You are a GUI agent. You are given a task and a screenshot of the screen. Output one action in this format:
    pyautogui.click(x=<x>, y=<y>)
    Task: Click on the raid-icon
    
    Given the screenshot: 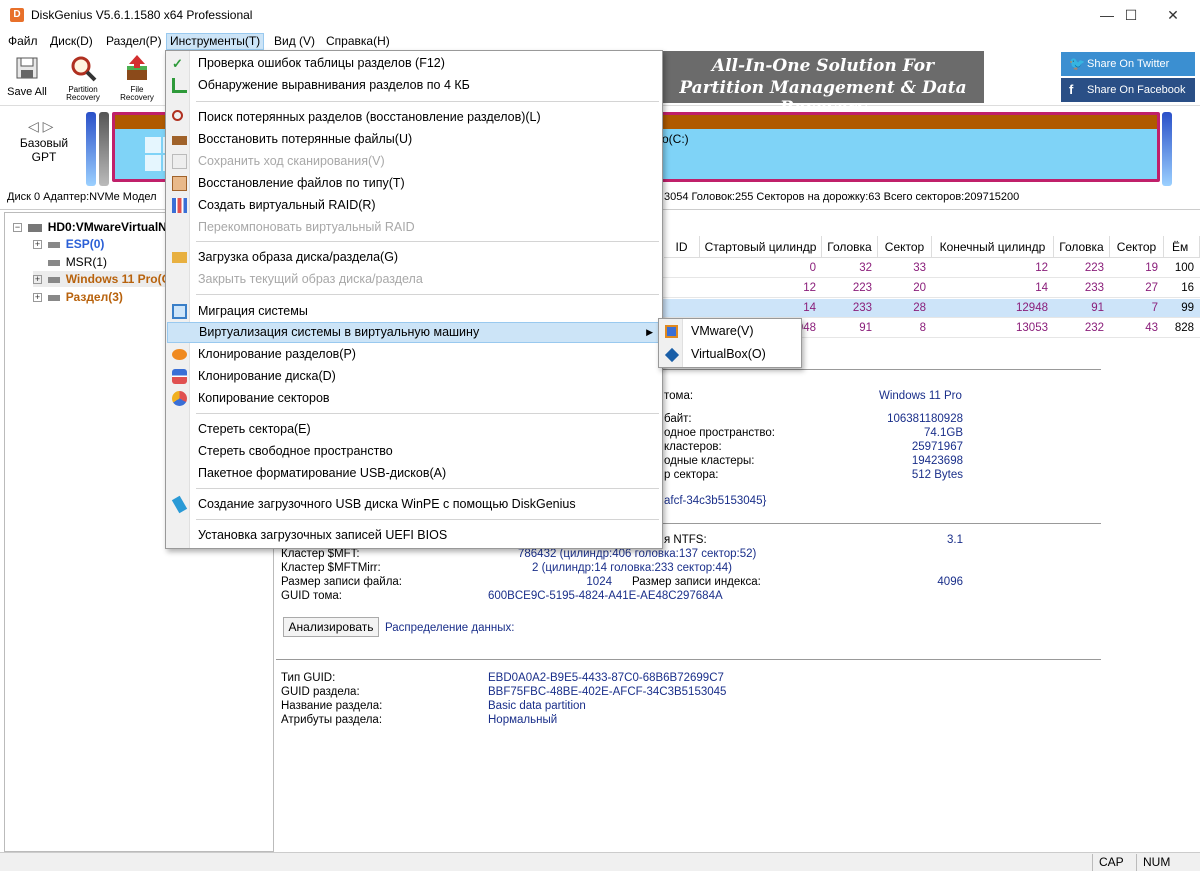 What is the action you would take?
    pyautogui.click(x=179, y=205)
    